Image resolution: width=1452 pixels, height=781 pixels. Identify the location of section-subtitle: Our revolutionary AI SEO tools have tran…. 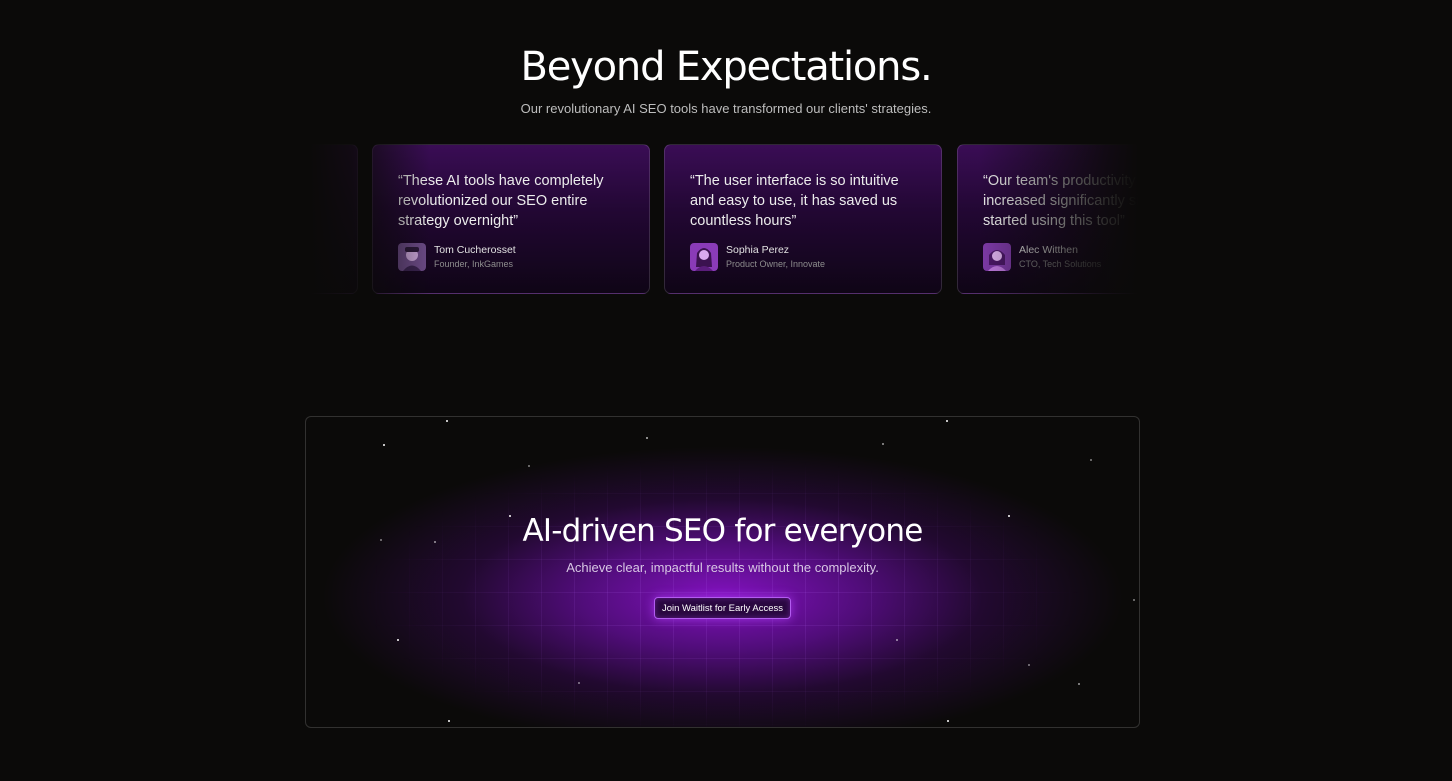
(726, 108).